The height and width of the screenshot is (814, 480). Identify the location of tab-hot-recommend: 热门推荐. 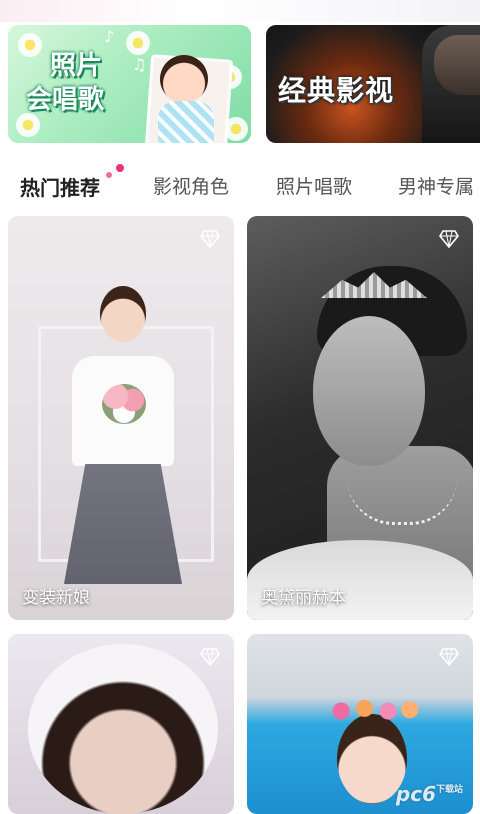
(60, 186).